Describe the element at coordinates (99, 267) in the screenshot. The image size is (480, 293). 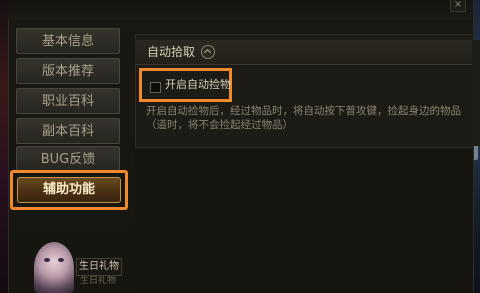
I see `birthday-gift-label: 生日礼物` at that location.